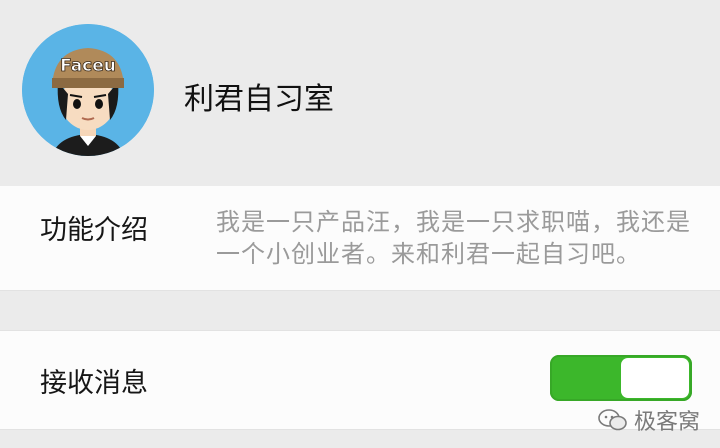 The height and width of the screenshot is (448, 720). I want to click on receive-messages-label: 接收消息, so click(94, 383).